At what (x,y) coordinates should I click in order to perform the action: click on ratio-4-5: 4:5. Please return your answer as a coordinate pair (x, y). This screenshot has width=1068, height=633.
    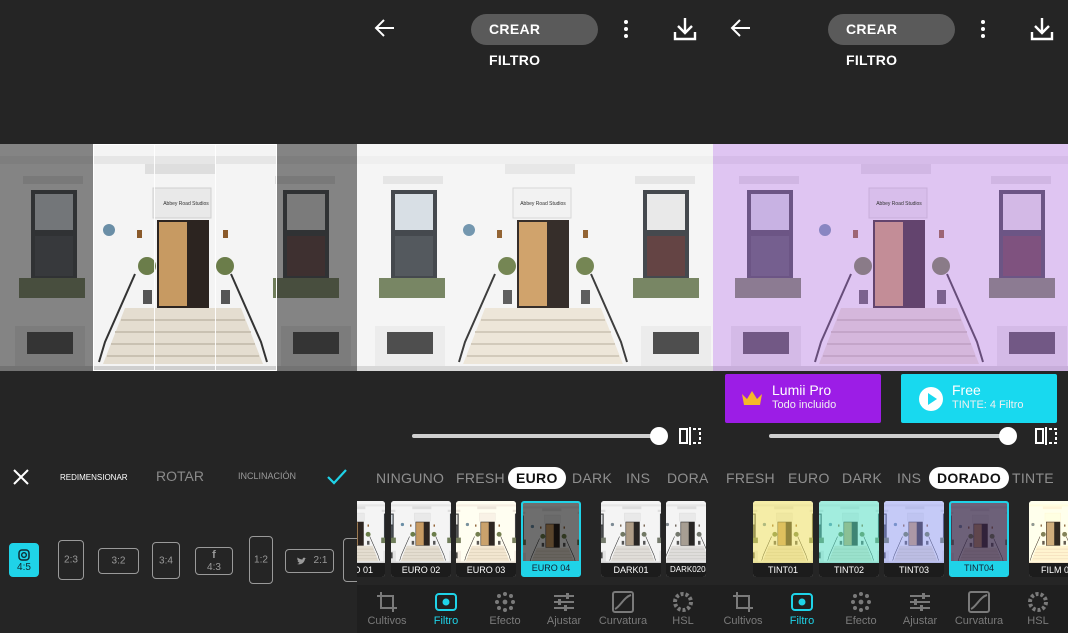
    Looking at the image, I should click on (24, 560).